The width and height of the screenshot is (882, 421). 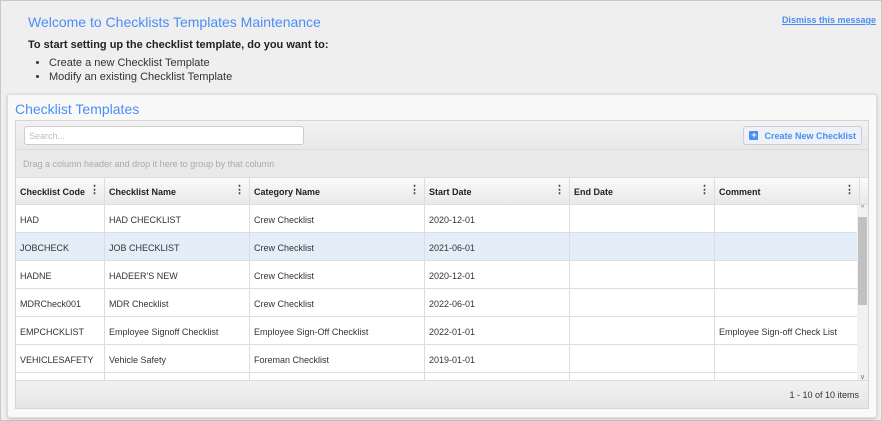 I want to click on table-cell: HAD CHECKLIST, so click(x=177, y=218).